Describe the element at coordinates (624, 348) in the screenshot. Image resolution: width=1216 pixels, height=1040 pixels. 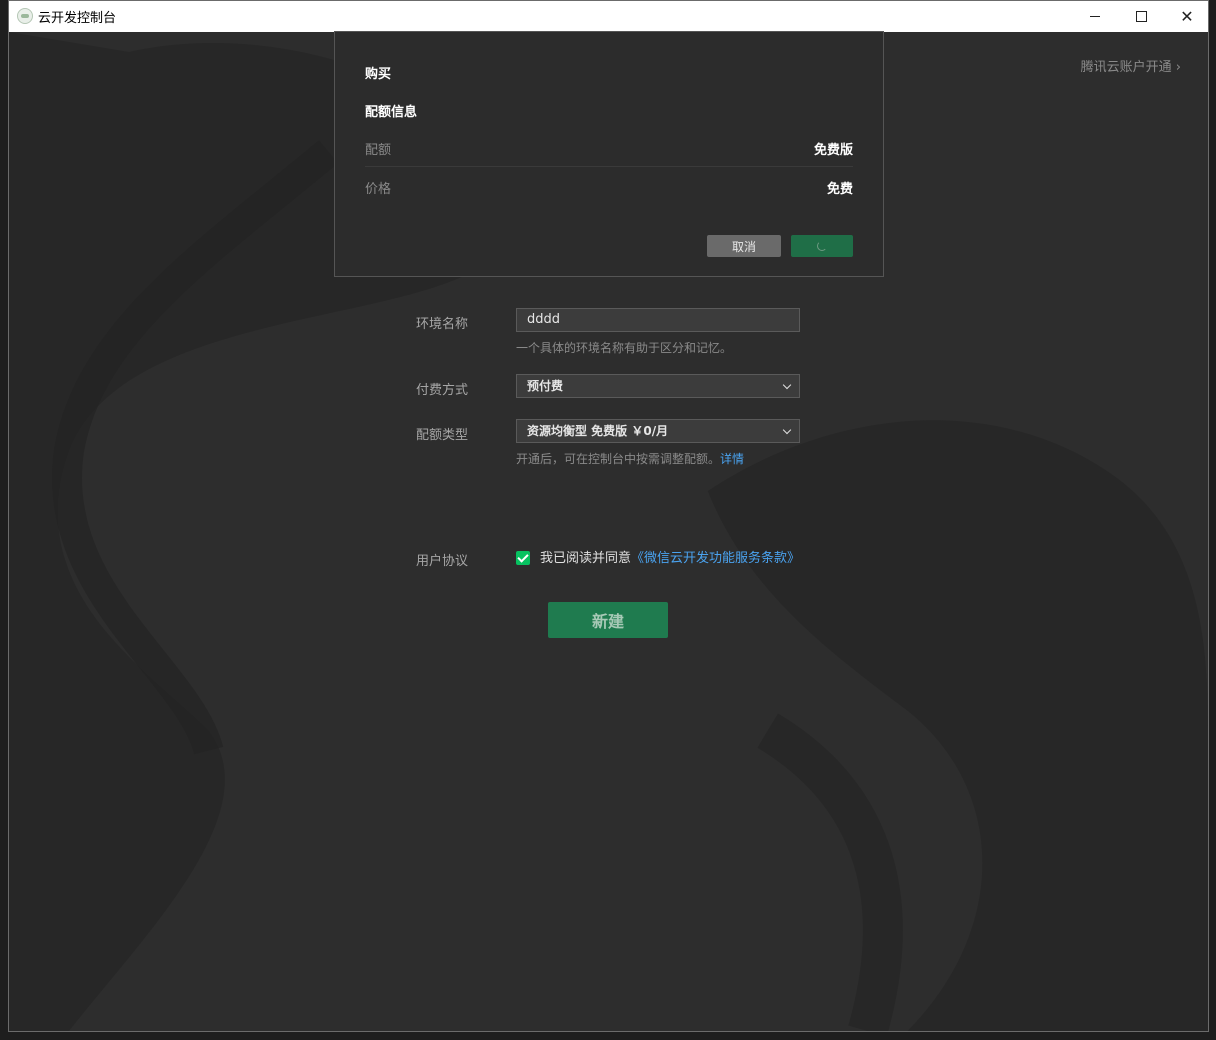
I see `env-name-hint: 一个具体的环境名称有助于区分和记忆。` at that location.